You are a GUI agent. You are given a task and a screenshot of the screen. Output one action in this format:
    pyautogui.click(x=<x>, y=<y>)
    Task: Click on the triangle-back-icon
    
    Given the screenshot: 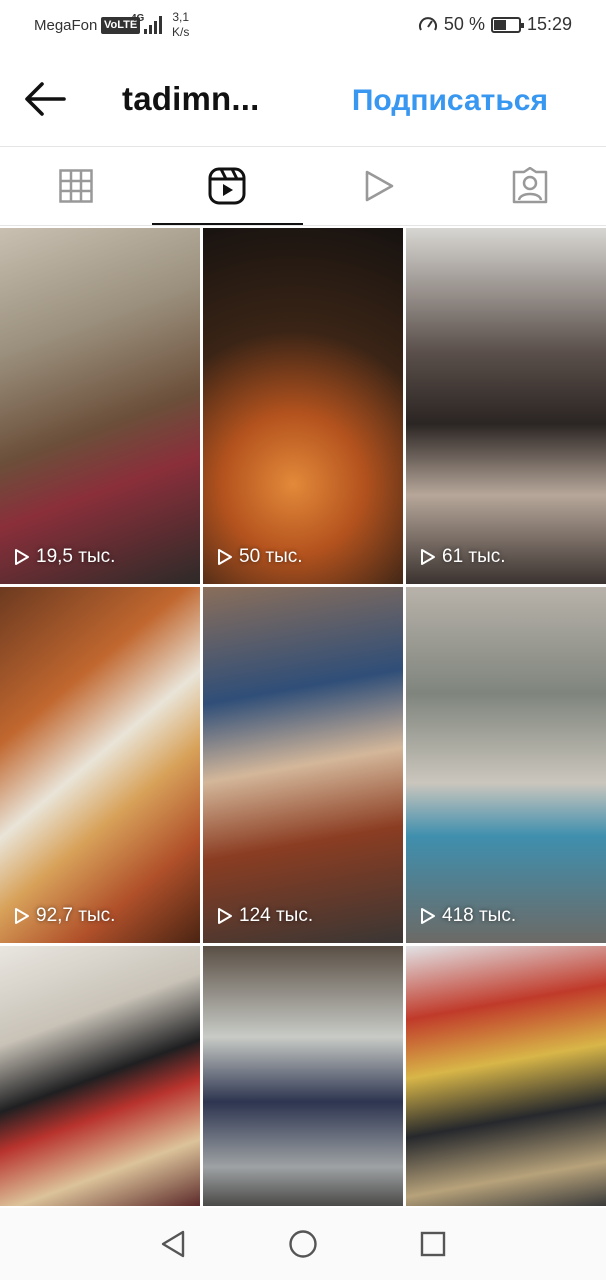 What is the action you would take?
    pyautogui.click(x=173, y=1244)
    